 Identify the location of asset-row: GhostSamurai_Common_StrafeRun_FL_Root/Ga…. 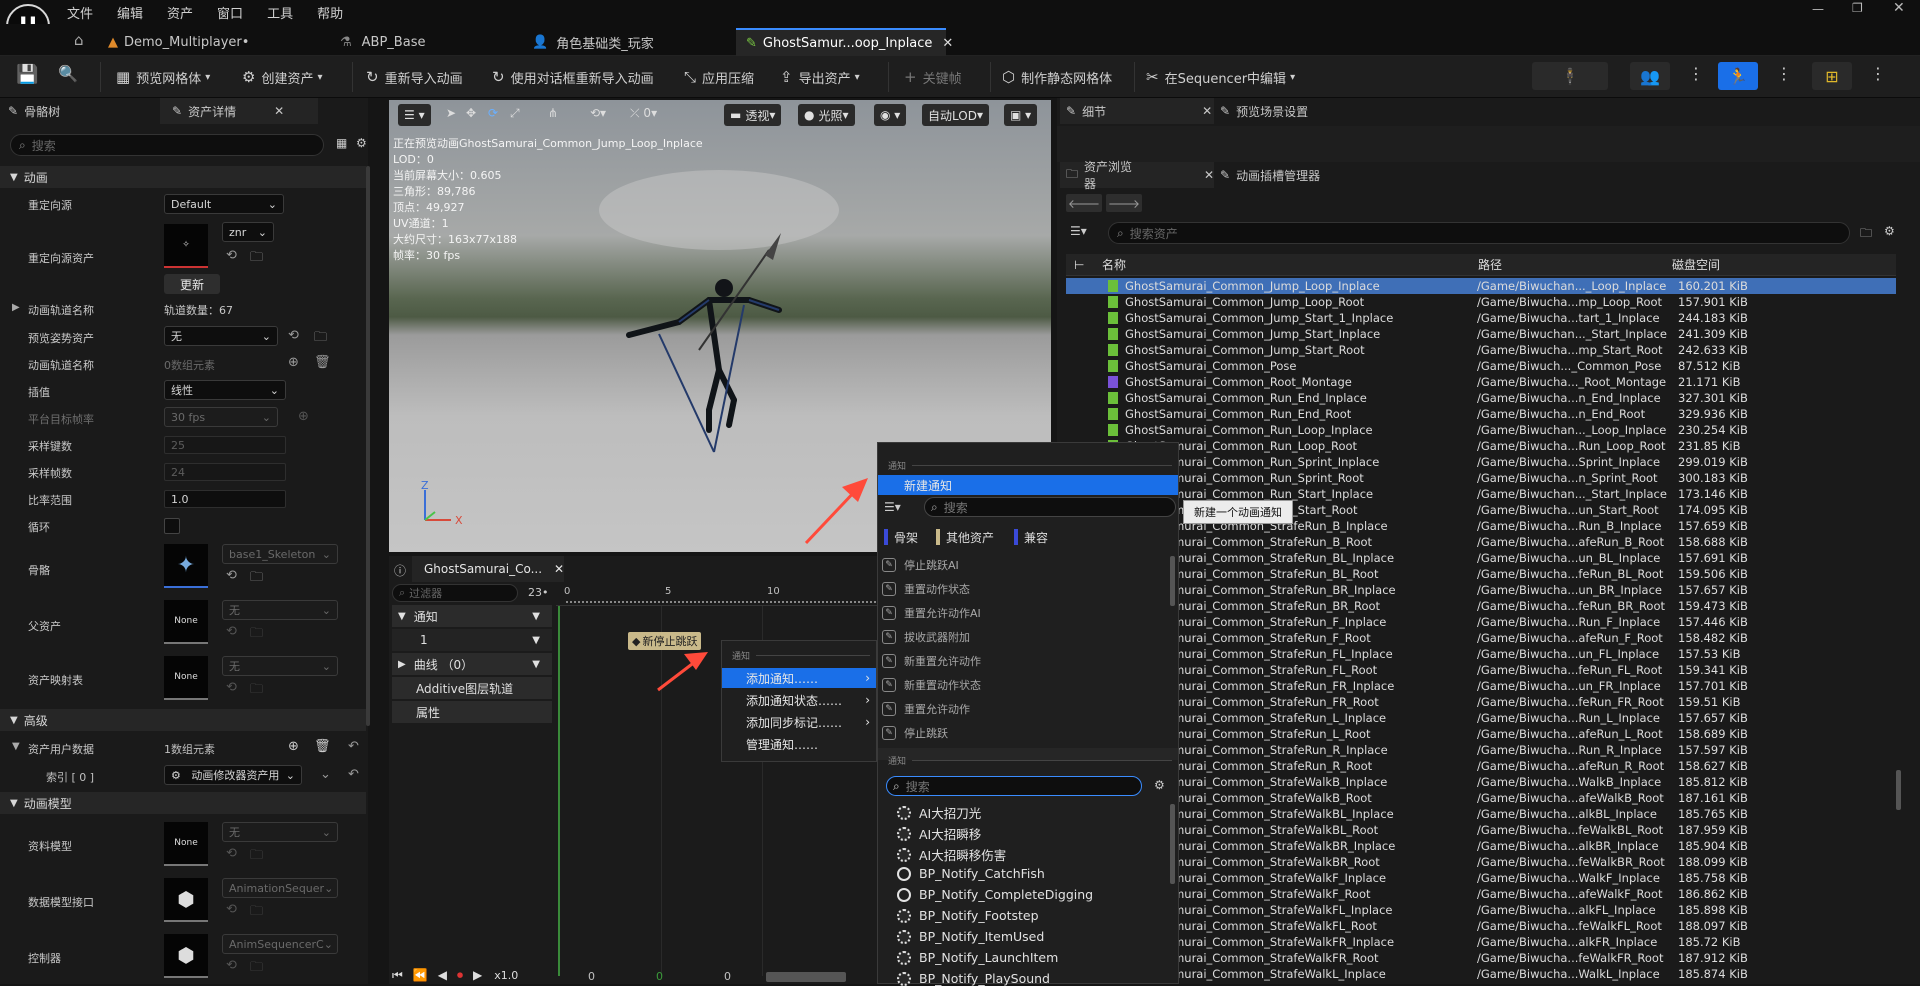
(1481, 670).